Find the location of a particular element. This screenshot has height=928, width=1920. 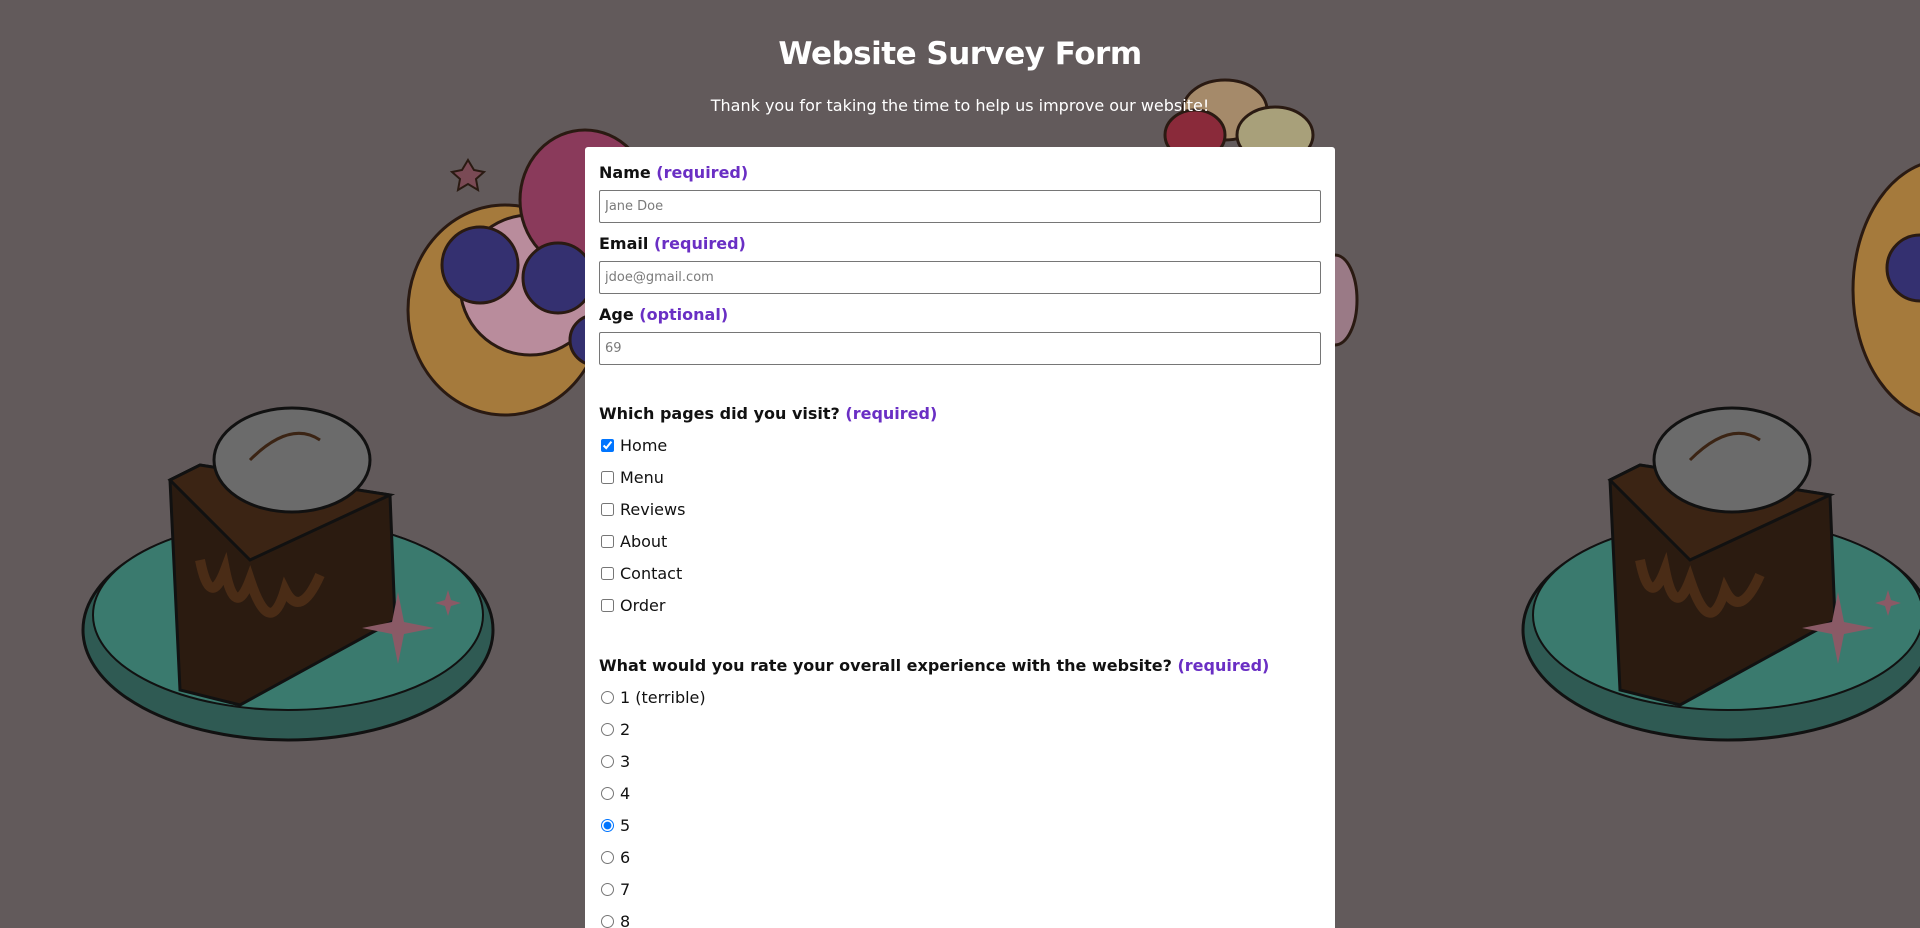

page-option-reviews: Reviews is located at coordinates (643, 509).